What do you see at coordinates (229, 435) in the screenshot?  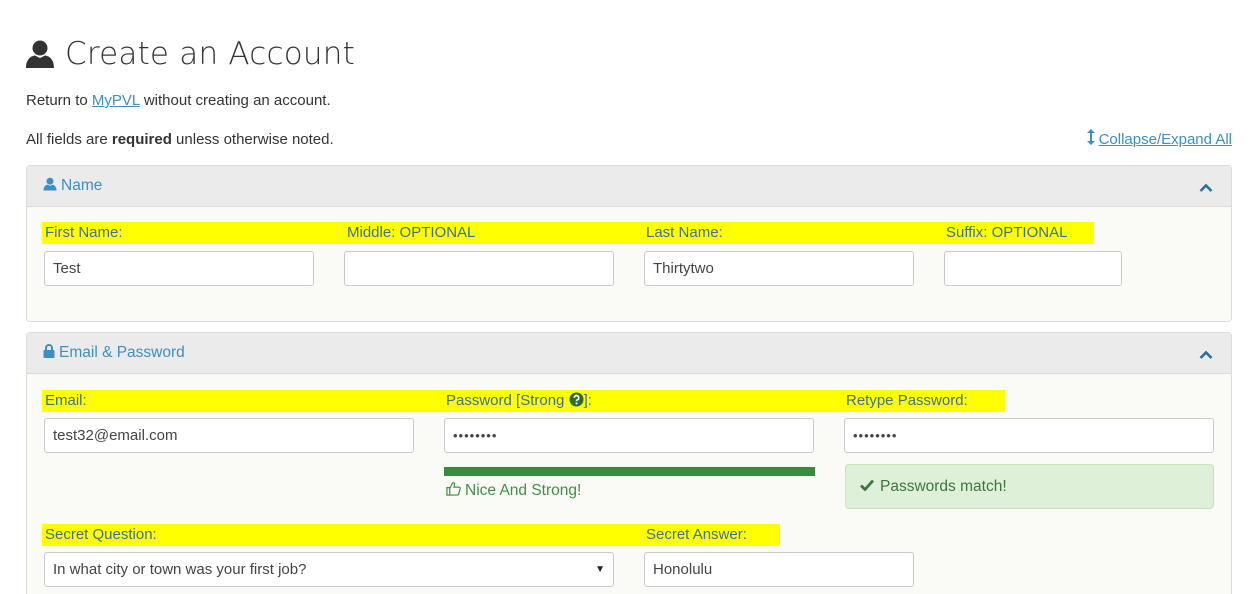 I see `email-input: test32@email.com` at bounding box center [229, 435].